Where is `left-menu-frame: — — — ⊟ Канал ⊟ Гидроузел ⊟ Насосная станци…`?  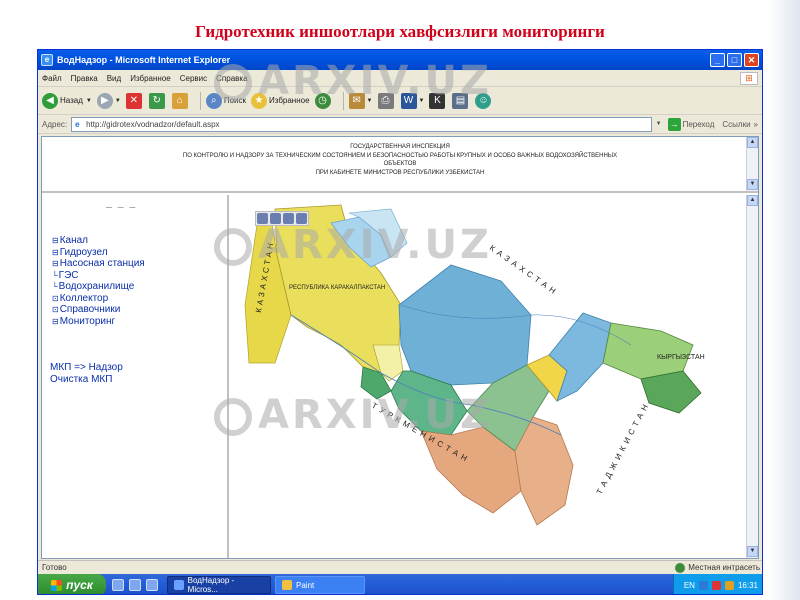
left-menu-frame: — — — ⊟ Канал ⊟ Гидроузел ⊟ Насосная станци… is located at coordinates (135, 376).